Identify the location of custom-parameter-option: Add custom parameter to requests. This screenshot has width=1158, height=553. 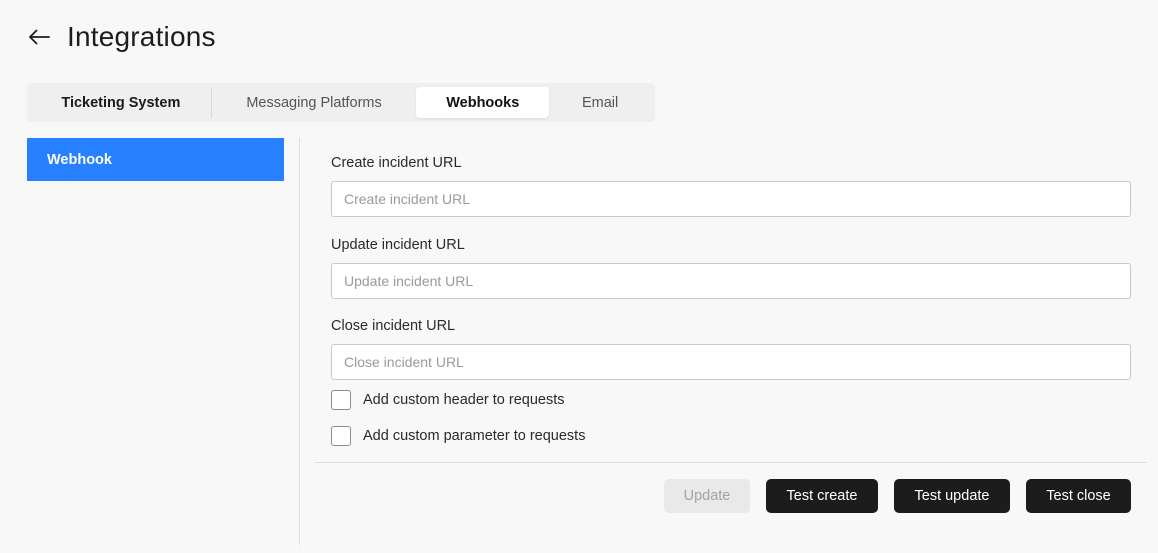
(458, 436).